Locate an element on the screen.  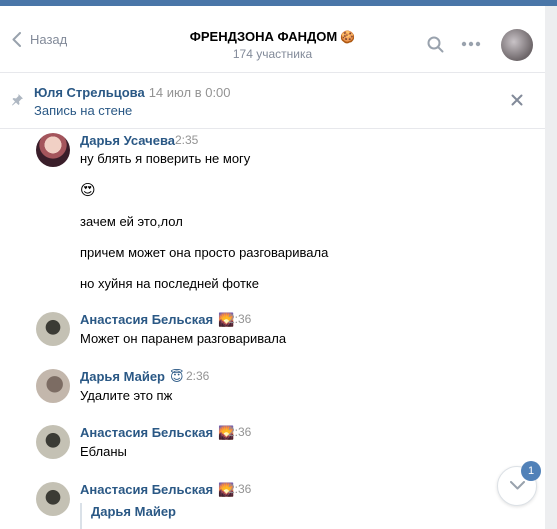
message-time: 2:35 is located at coordinates (187, 140).